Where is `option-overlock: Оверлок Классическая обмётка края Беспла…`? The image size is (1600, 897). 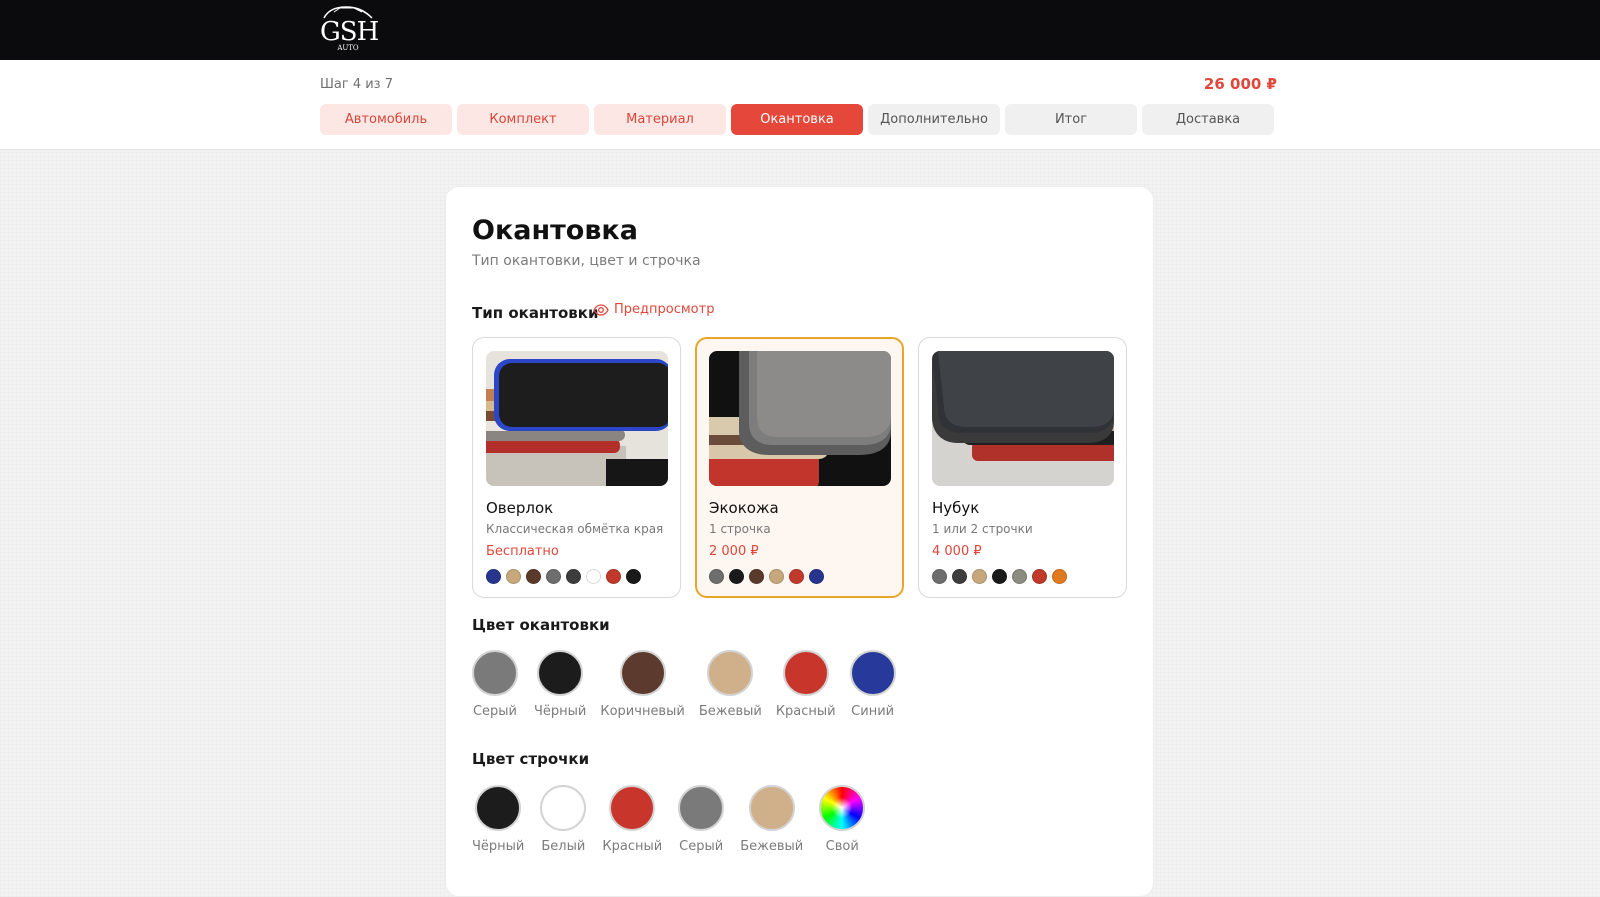
option-overlock: Оверлок Классическая обмётка края Беспла… is located at coordinates (576, 467).